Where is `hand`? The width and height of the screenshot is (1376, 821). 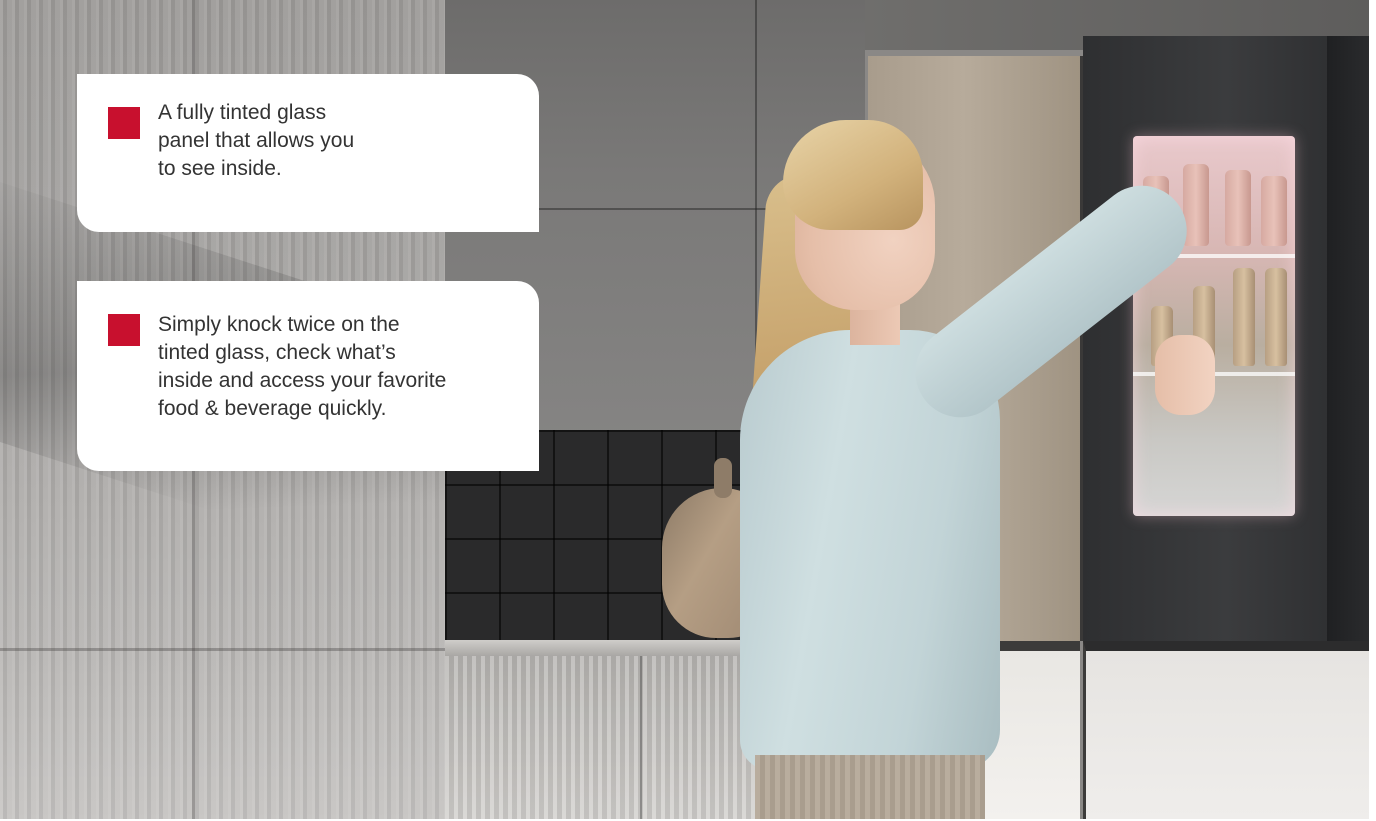
hand is located at coordinates (1185, 375).